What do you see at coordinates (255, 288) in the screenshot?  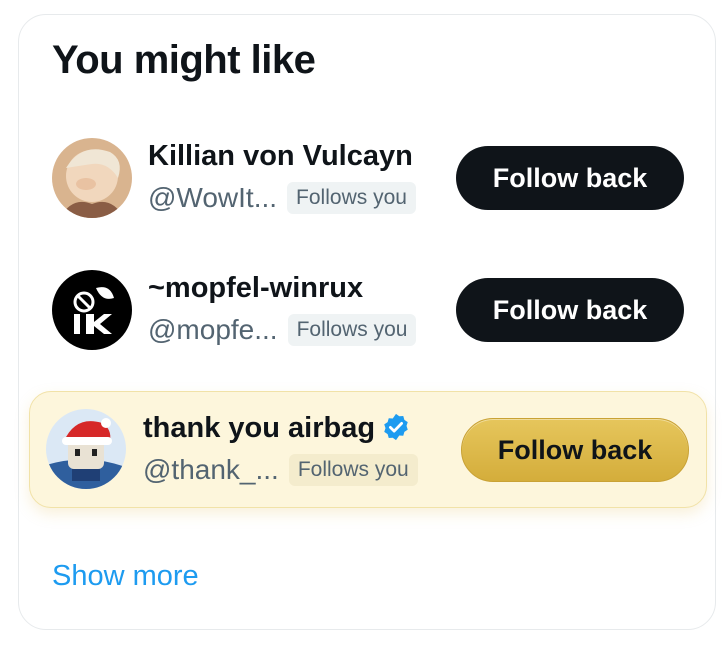 I see `display-name: ~mopfel-winrux` at bounding box center [255, 288].